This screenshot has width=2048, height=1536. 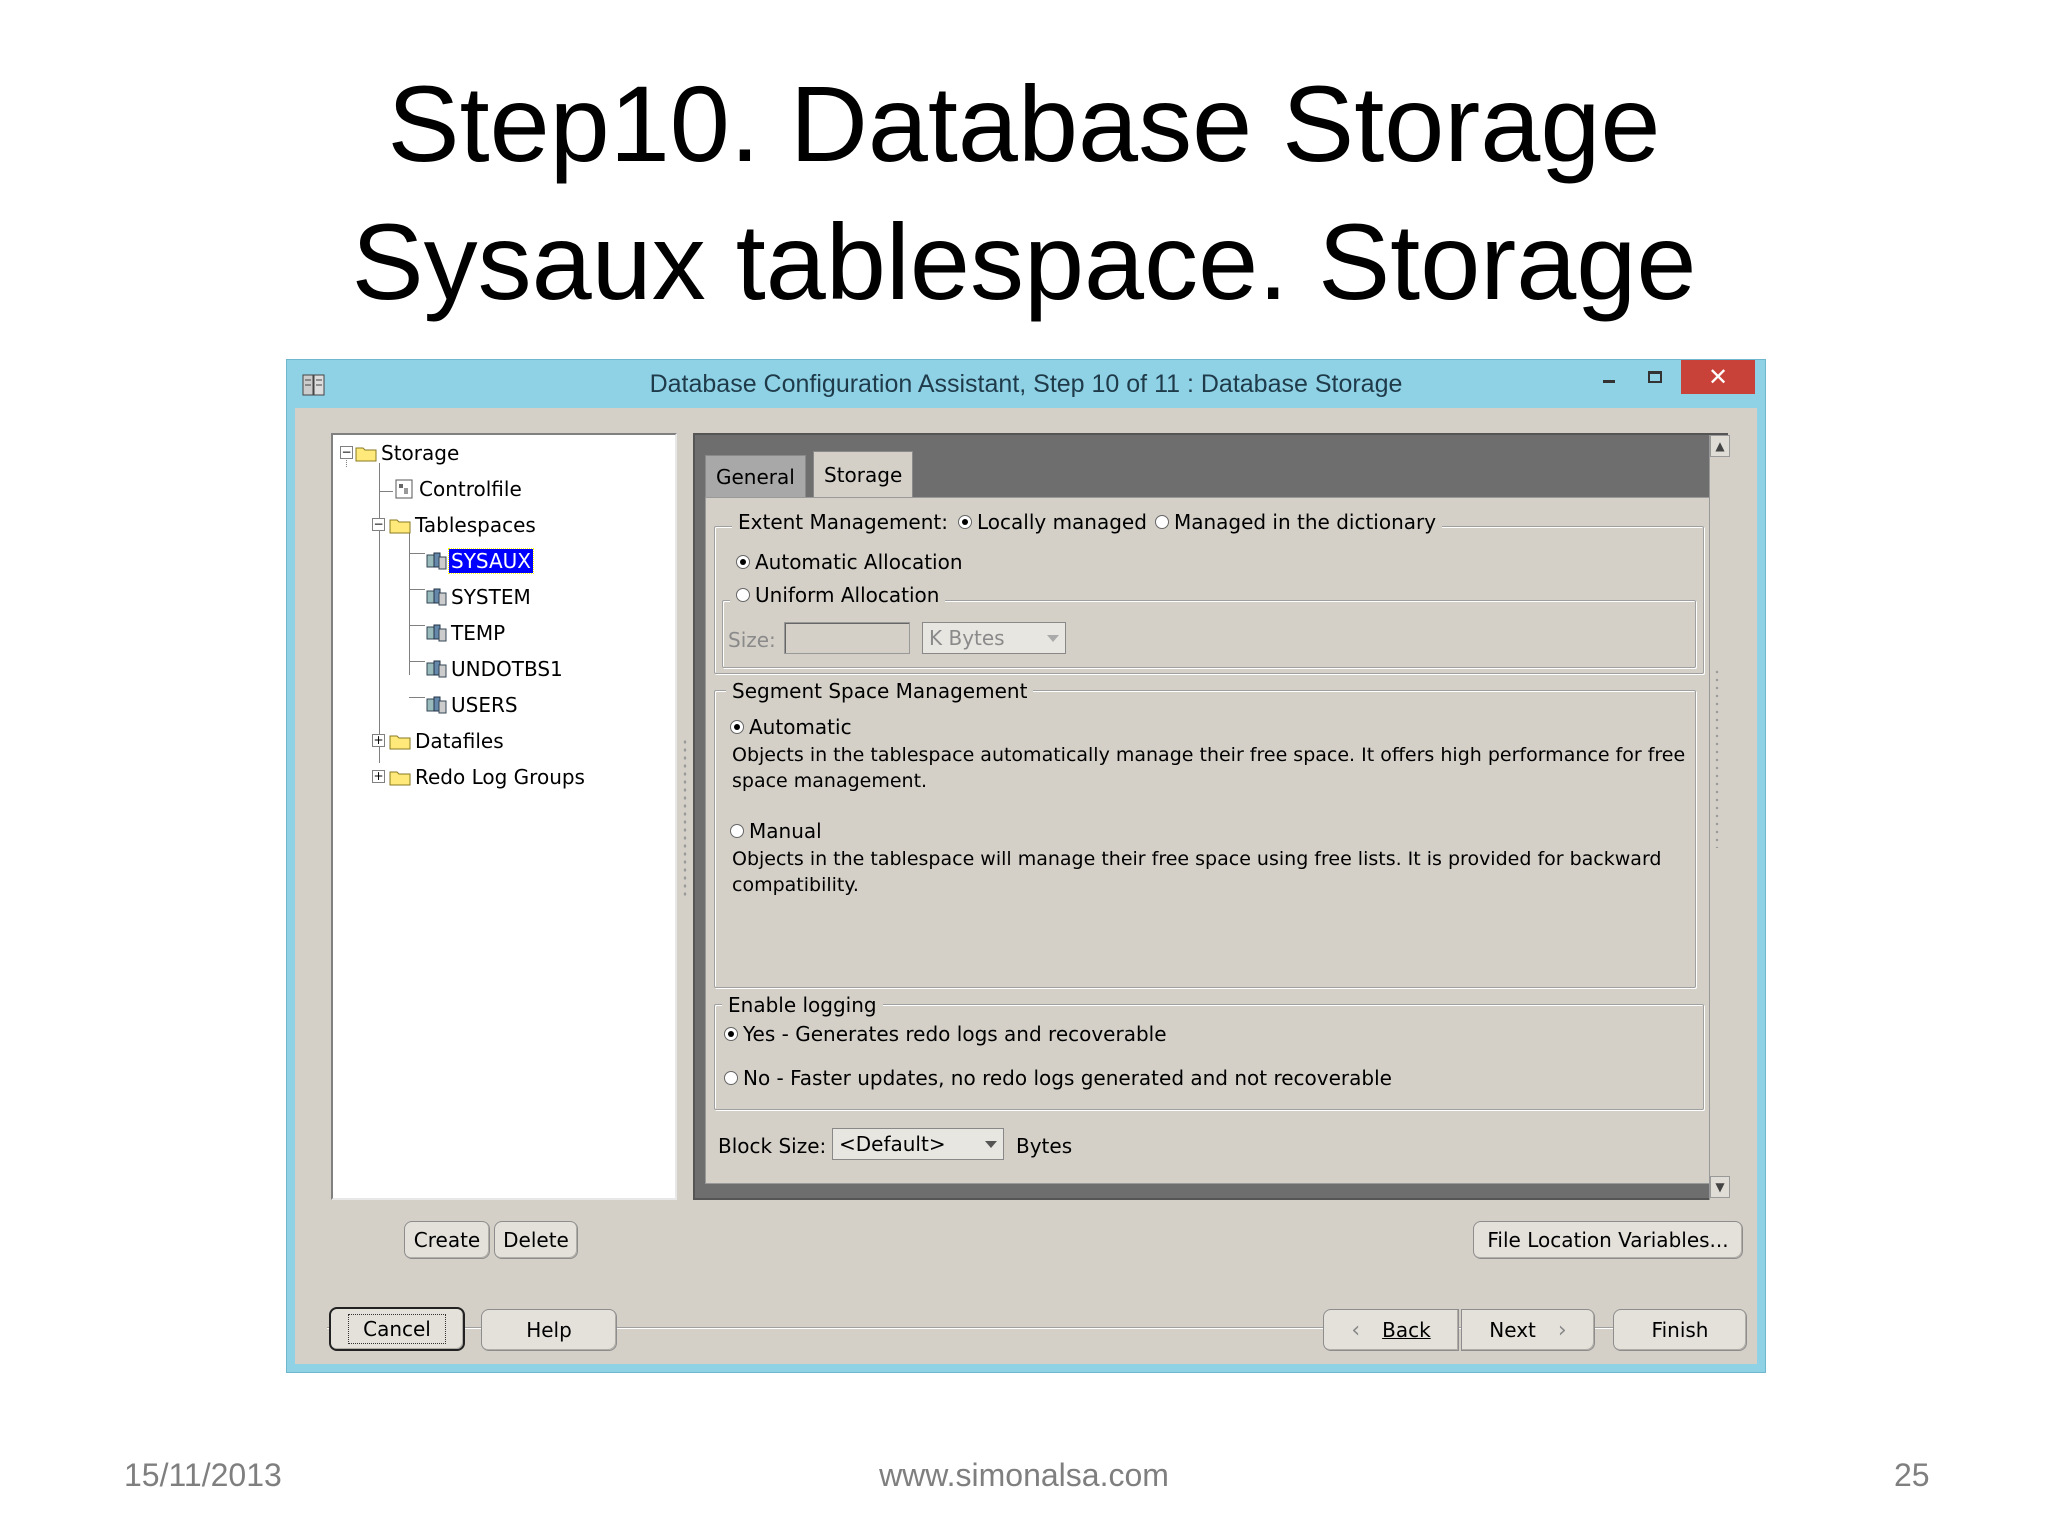 What do you see at coordinates (378, 740) in the screenshot?
I see `expand-datafiles-toggle: +` at bounding box center [378, 740].